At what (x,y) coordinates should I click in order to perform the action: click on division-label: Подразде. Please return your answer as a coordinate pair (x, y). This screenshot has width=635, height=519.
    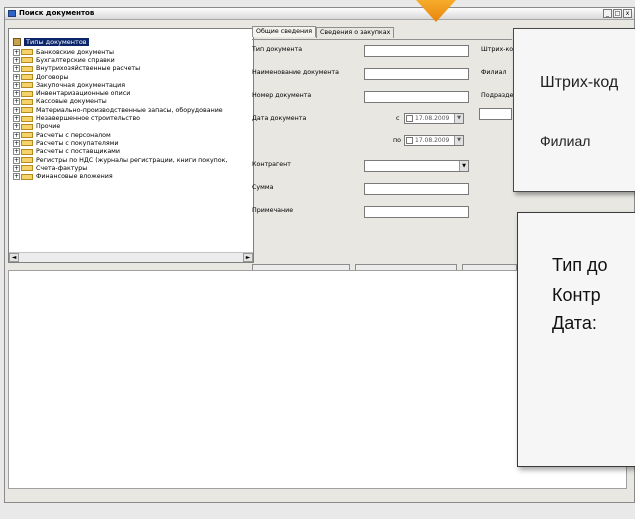
    Looking at the image, I should click on (497, 95).